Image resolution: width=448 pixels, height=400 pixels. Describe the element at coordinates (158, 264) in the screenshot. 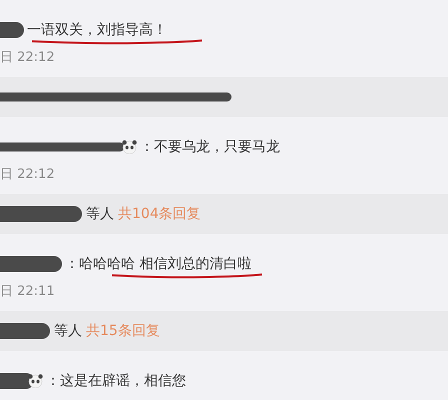

I see `comment-text: ：哈哈哈哈 相信刘总的清白啦` at that location.